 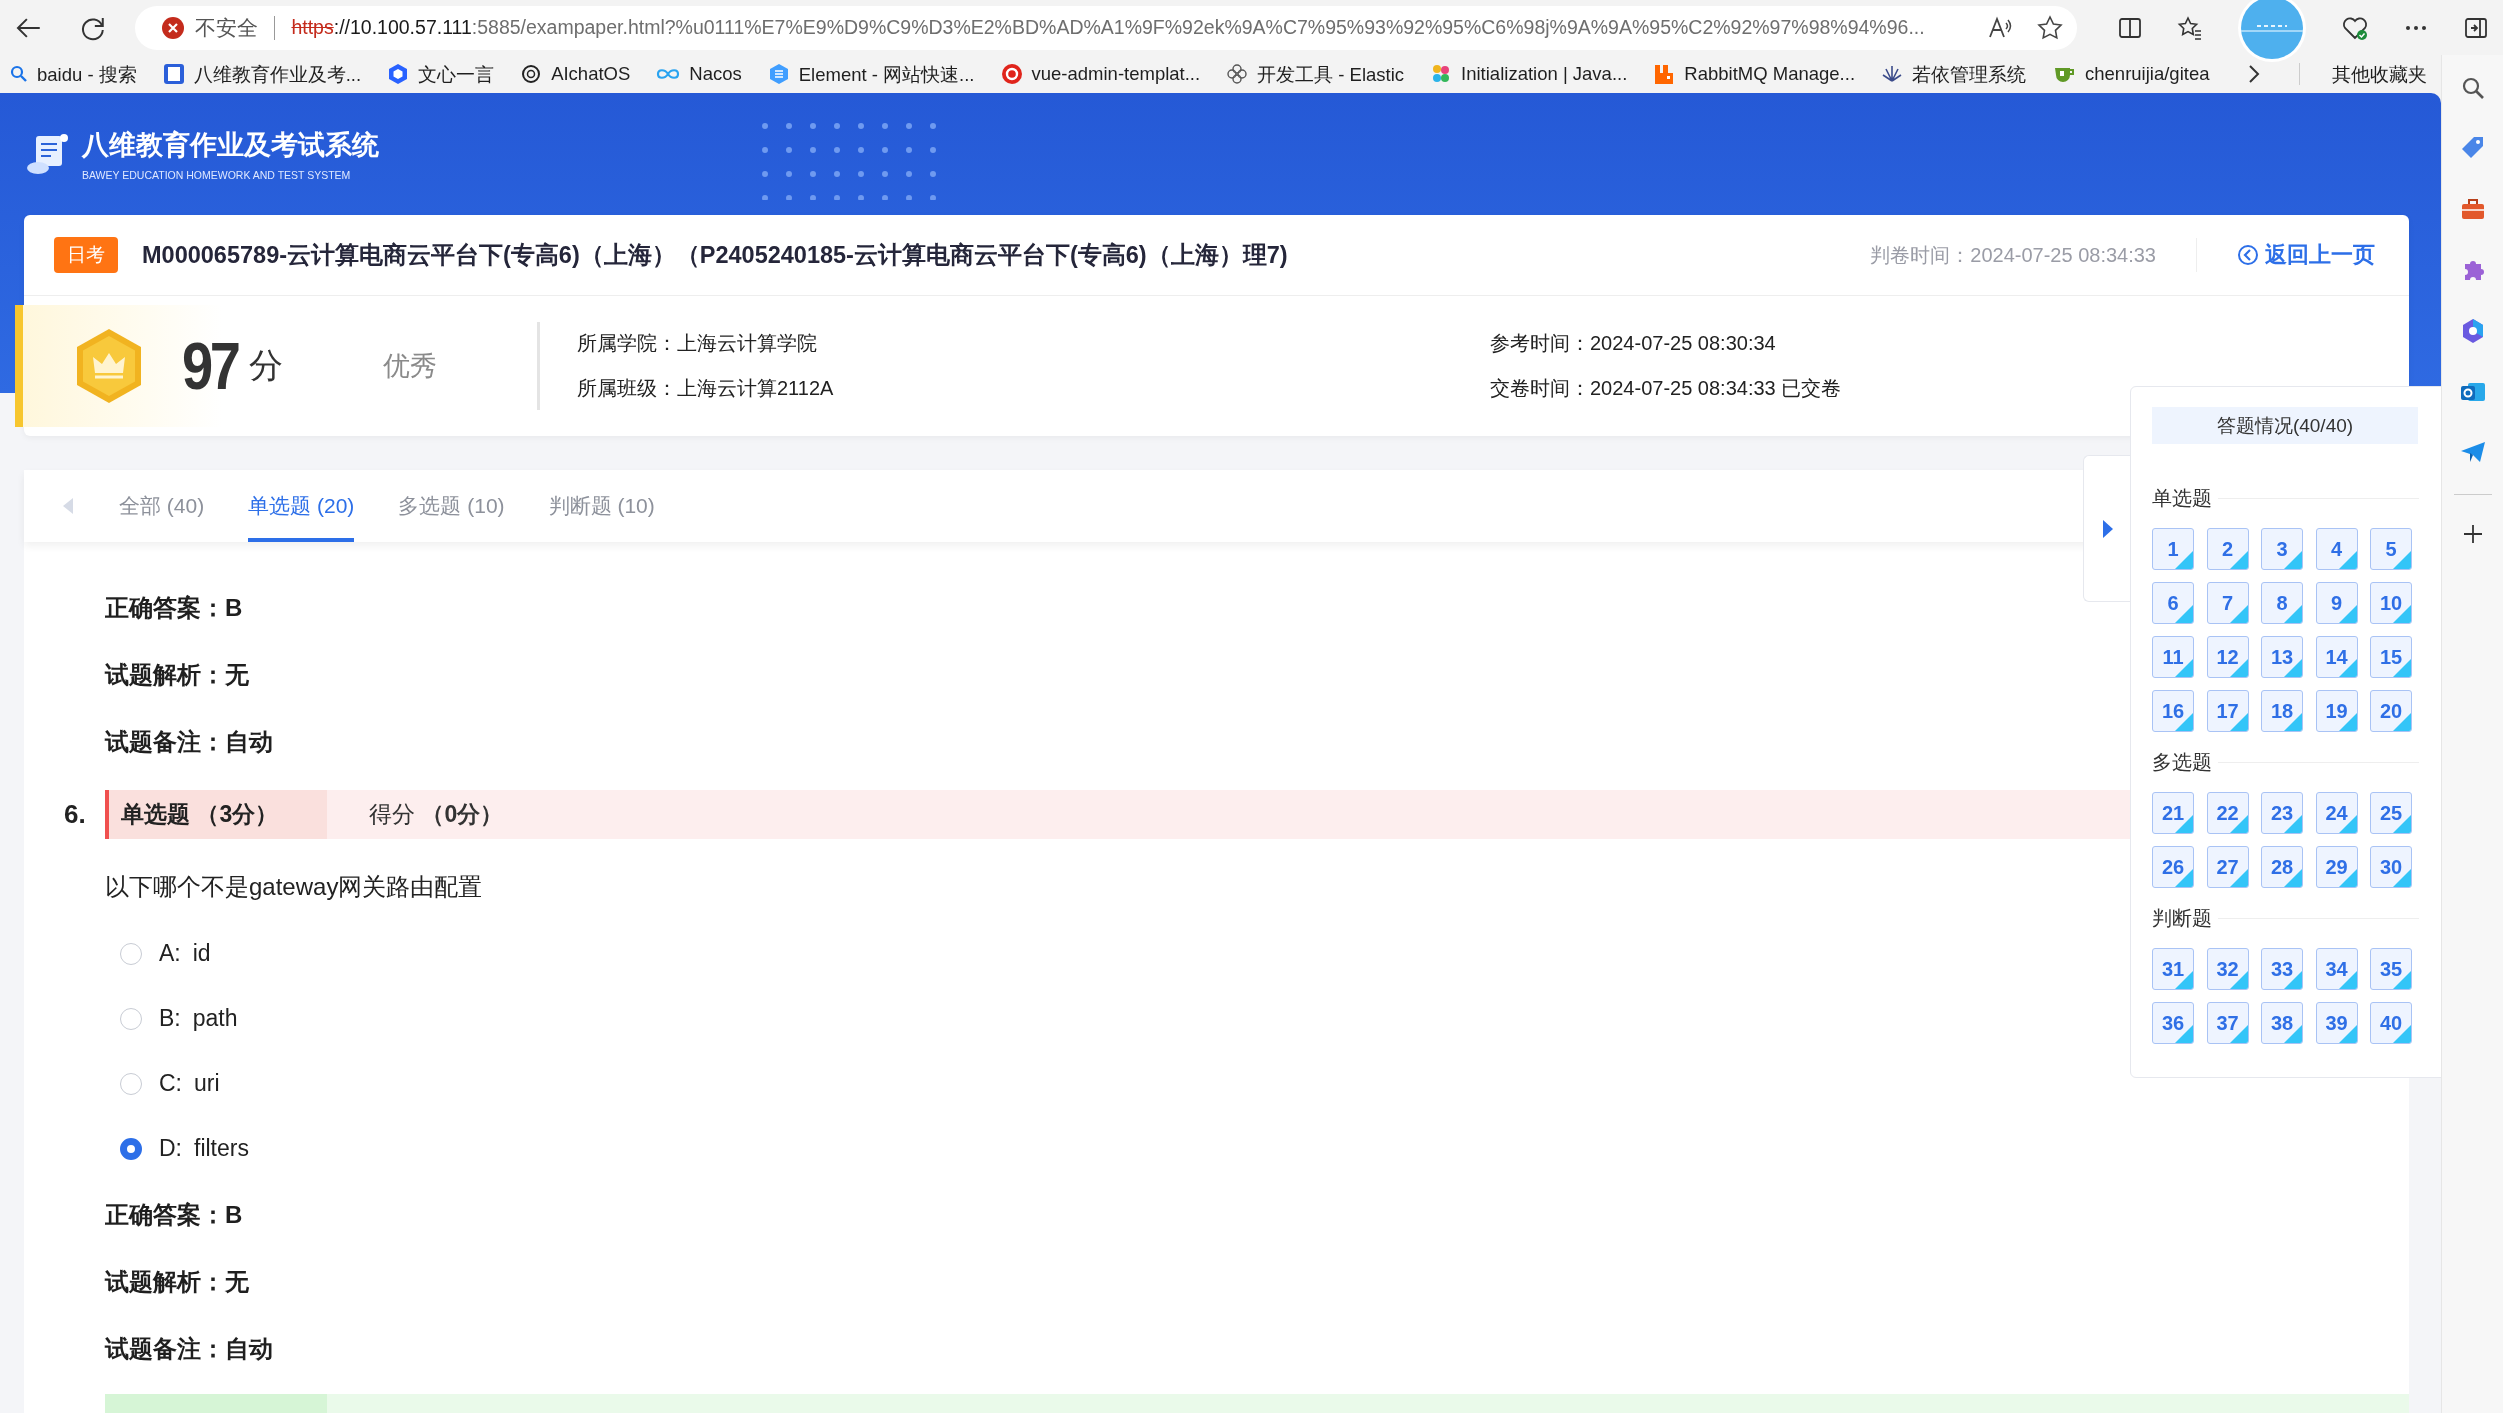 What do you see at coordinates (2182, 498) in the screenshot?
I see `group-title: 单选题` at bounding box center [2182, 498].